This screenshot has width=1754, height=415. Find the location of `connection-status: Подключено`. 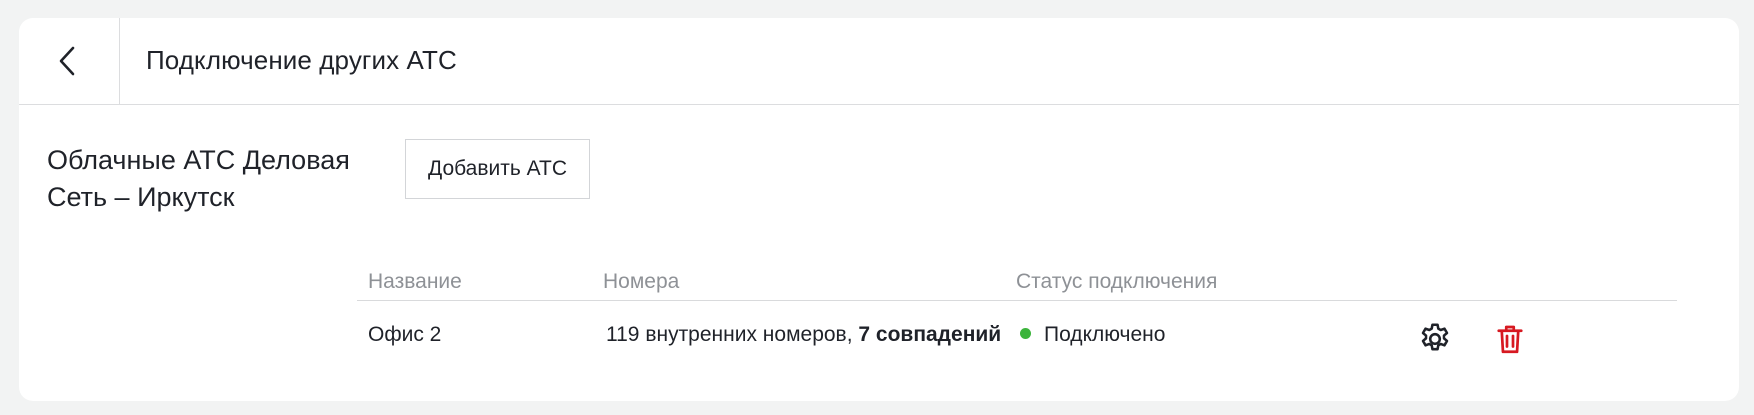

connection-status: Подключено is located at coordinates (1092, 335).